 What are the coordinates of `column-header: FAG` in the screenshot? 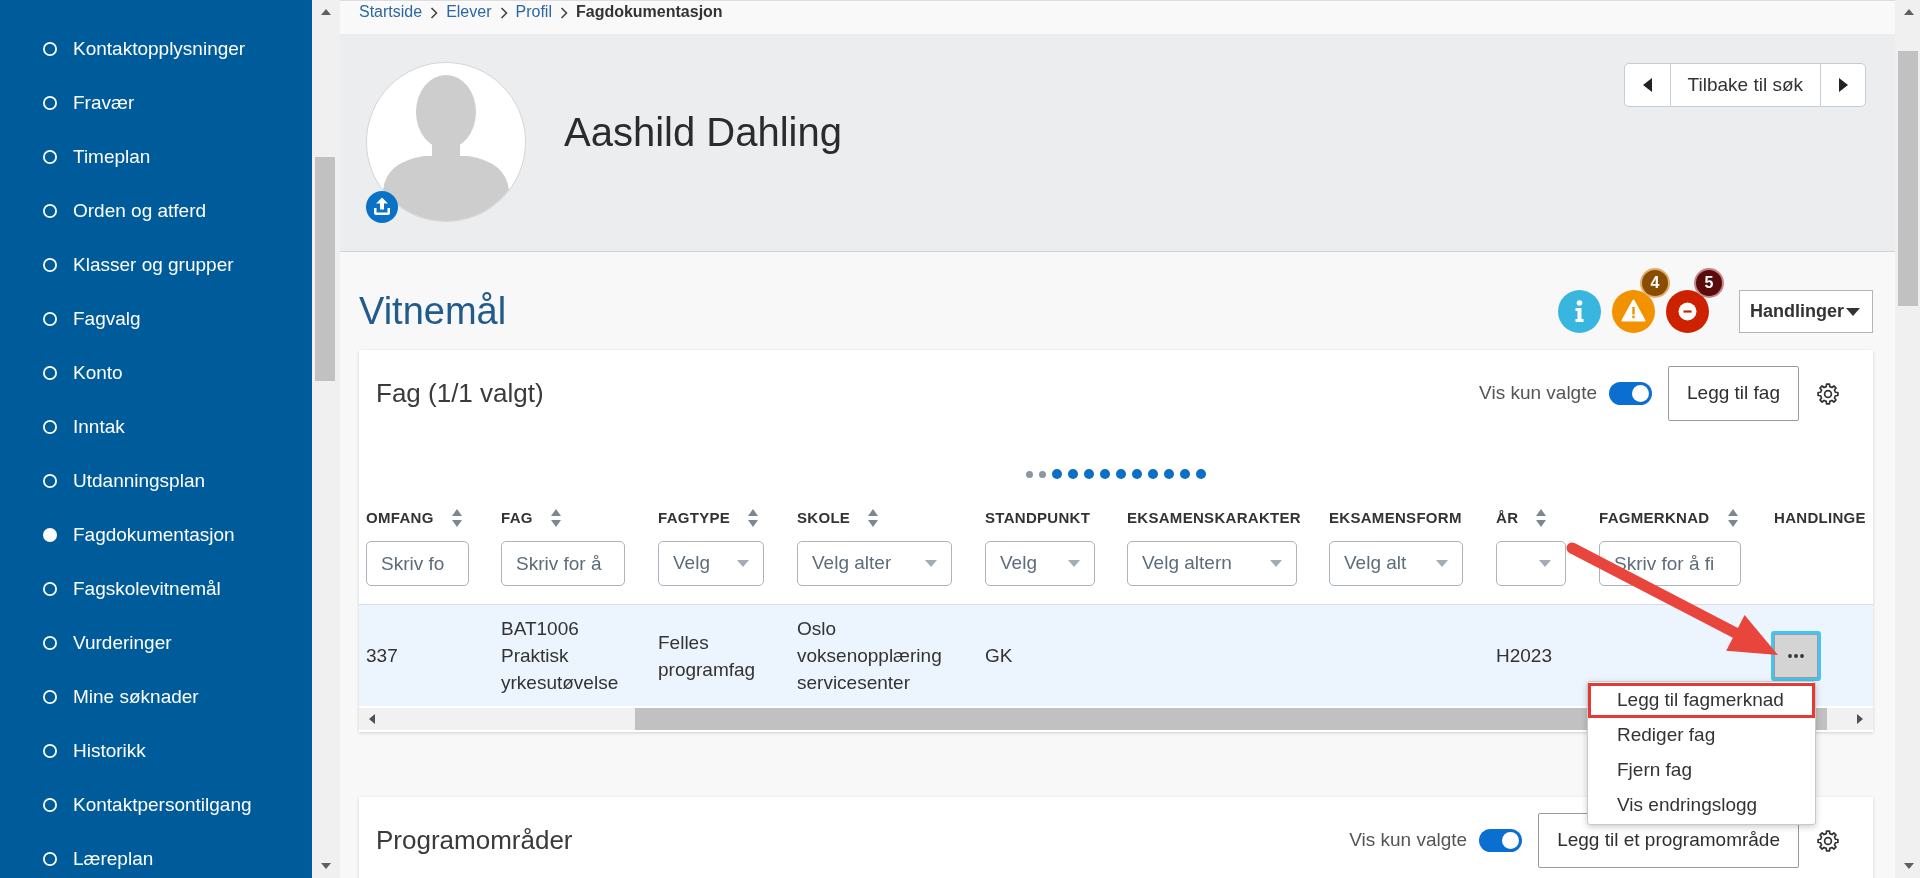 It's located at (517, 518).